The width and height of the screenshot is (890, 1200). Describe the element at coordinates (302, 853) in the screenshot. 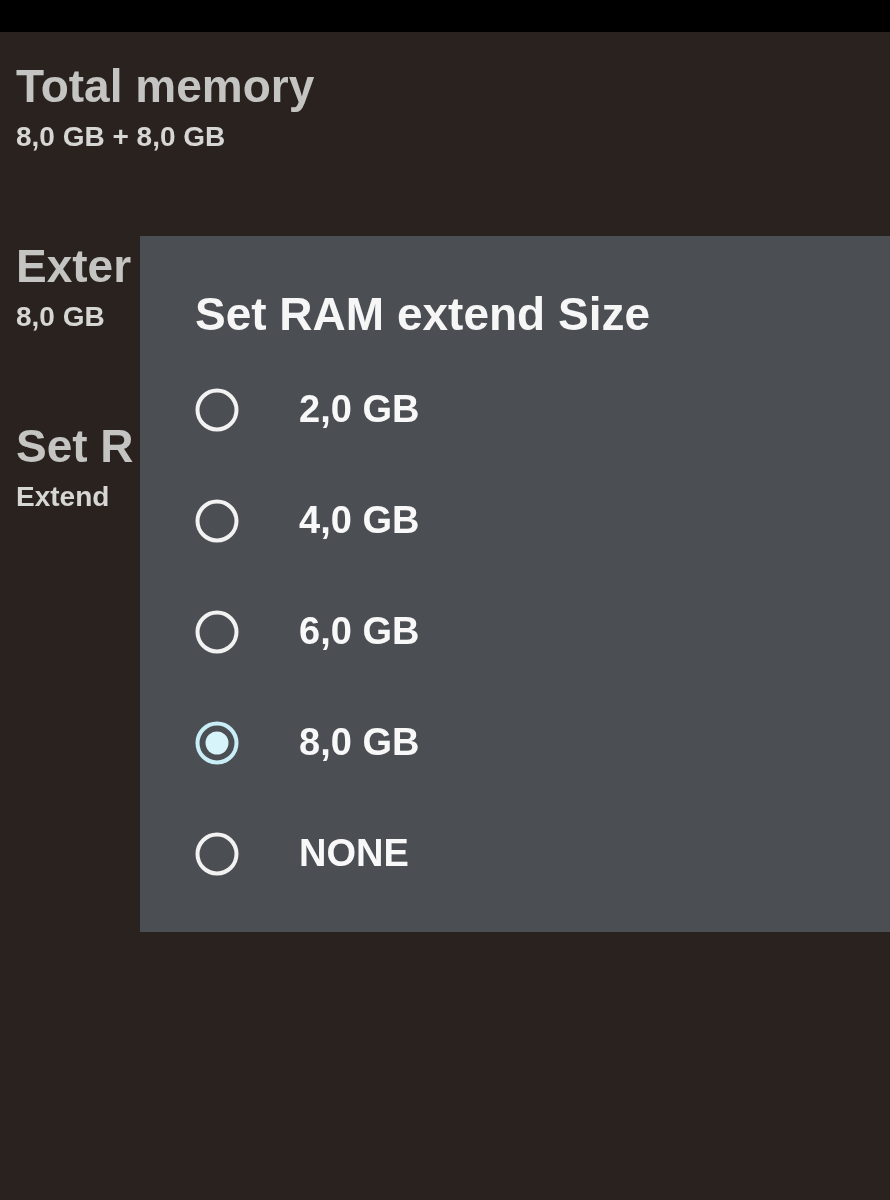

I see `radio-option: NONE` at that location.